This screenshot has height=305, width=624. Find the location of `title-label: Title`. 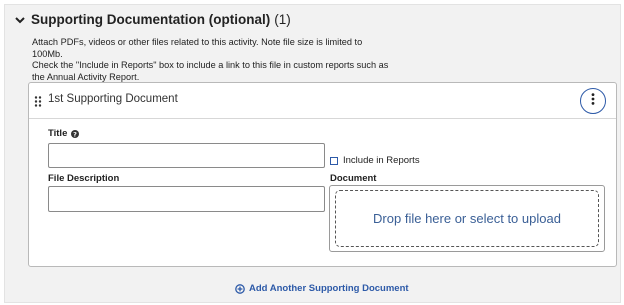

title-label: Title is located at coordinates (58, 133).